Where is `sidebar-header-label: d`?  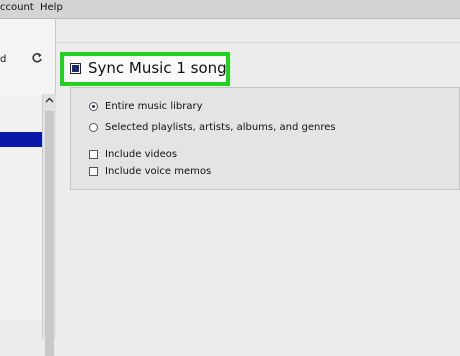 sidebar-header-label: d is located at coordinates (3, 59).